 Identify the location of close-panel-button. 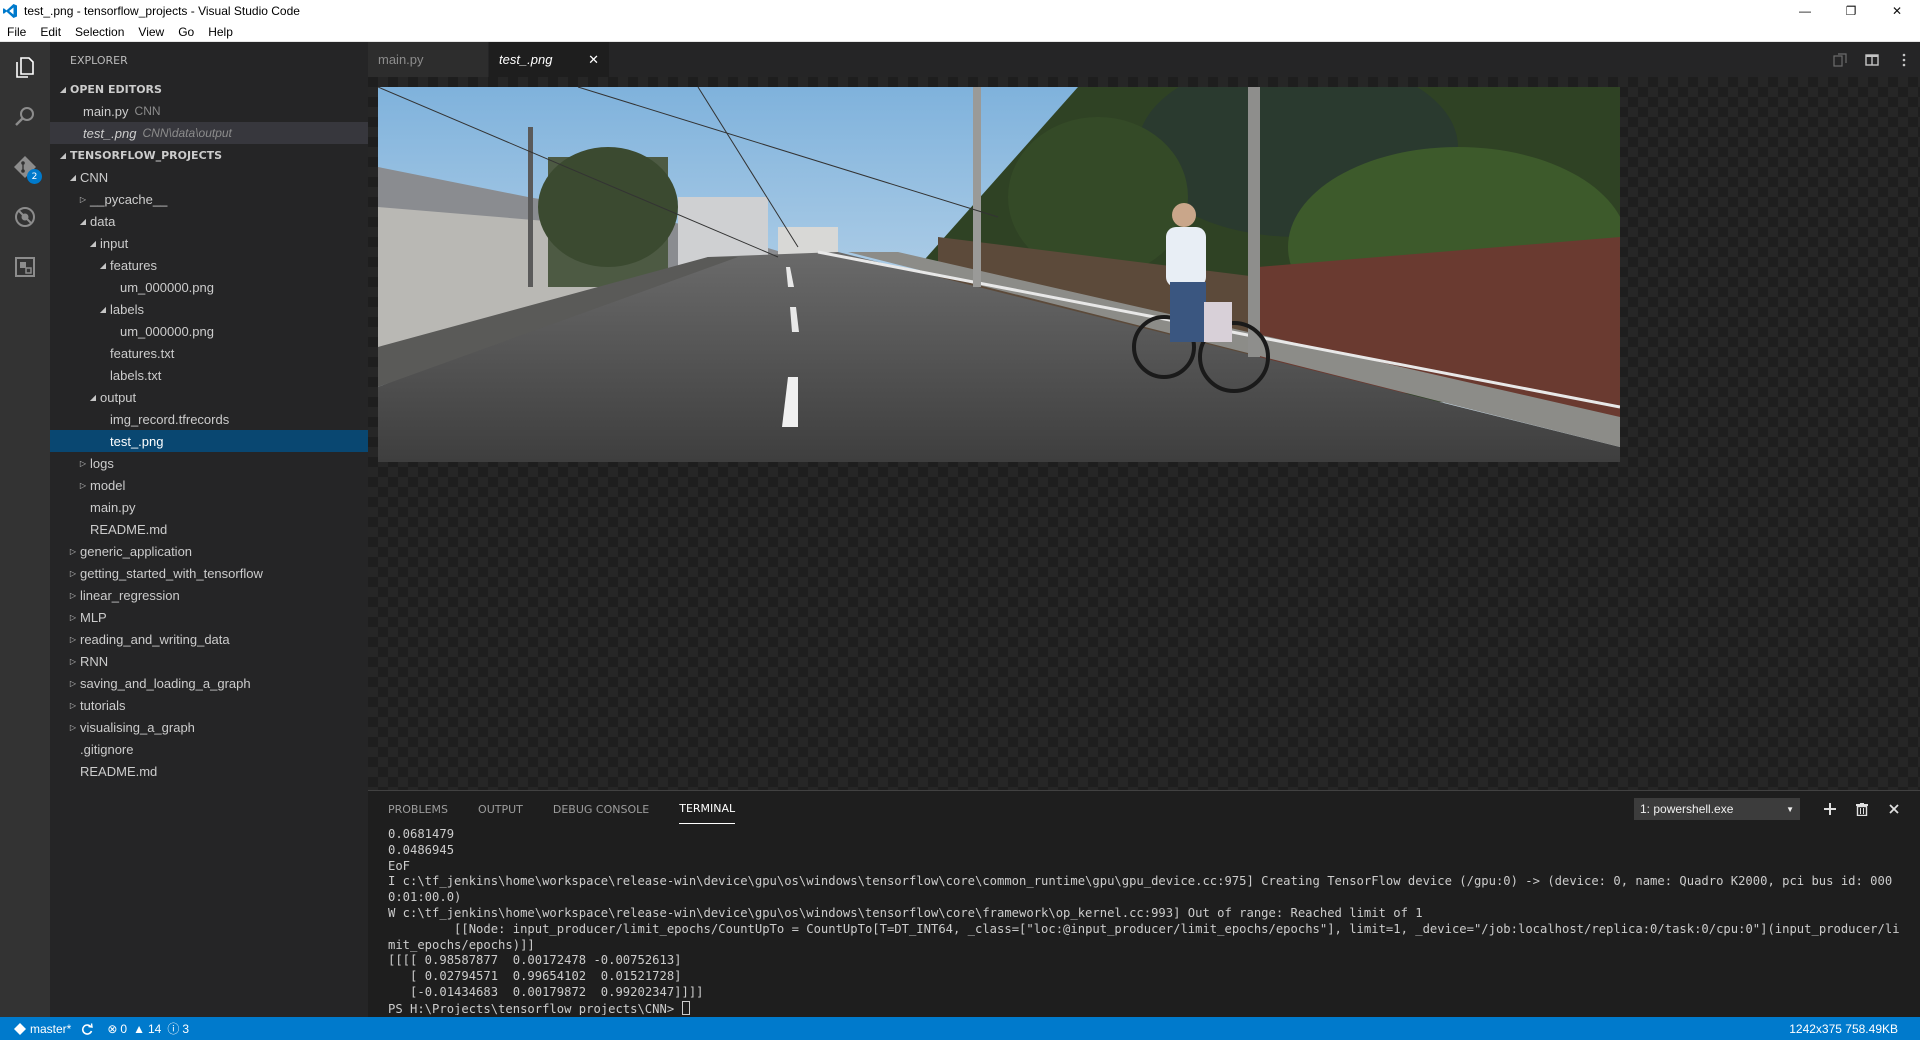
(1894, 809).